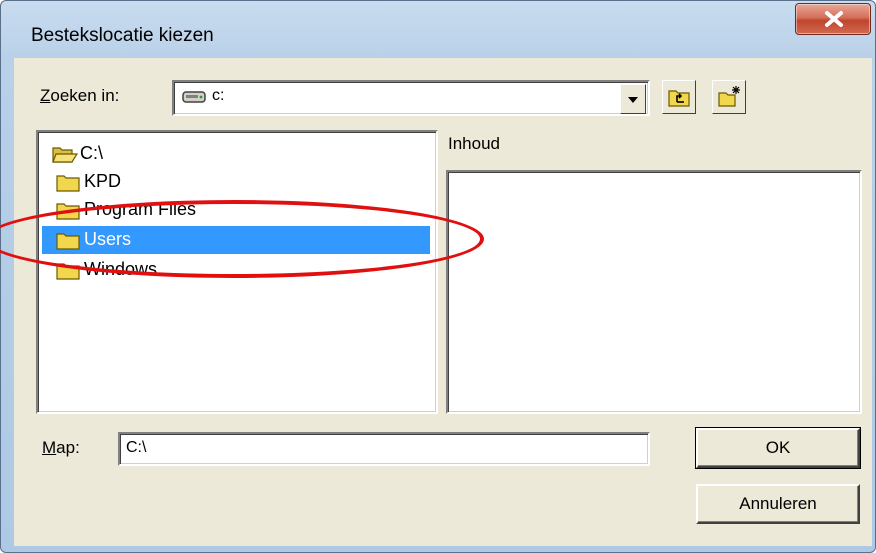  I want to click on folder-path-input: C:\, so click(384, 449).